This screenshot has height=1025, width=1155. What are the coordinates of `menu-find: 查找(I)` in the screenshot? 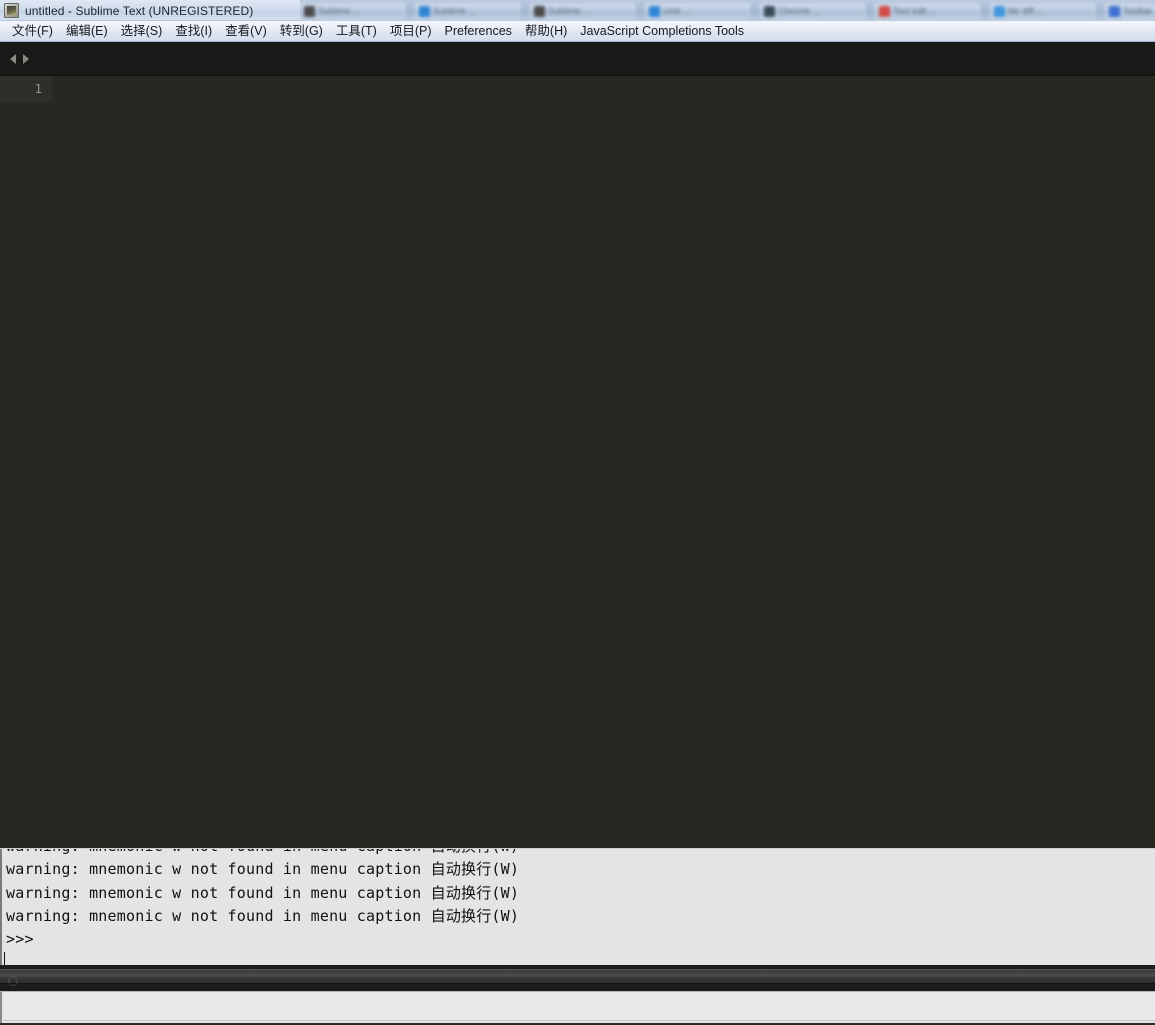 It's located at (194, 31).